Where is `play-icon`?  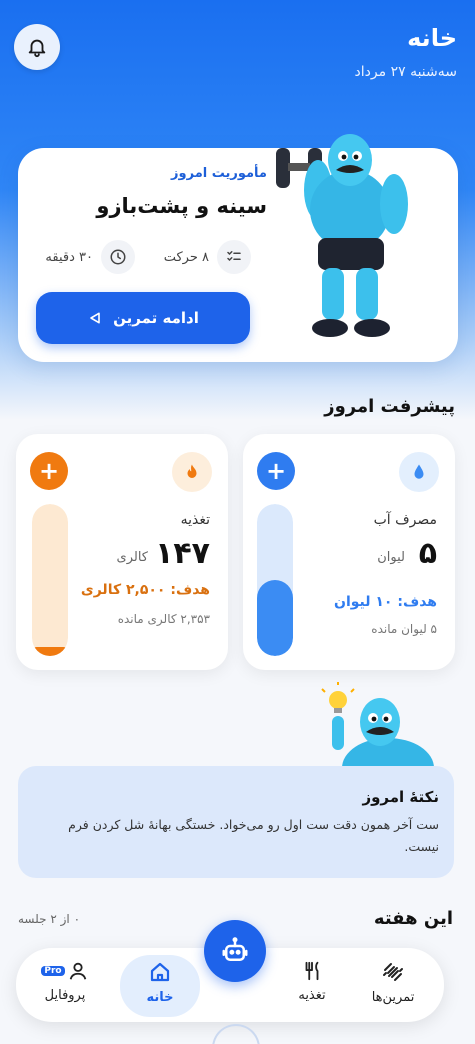 play-icon is located at coordinates (95, 318).